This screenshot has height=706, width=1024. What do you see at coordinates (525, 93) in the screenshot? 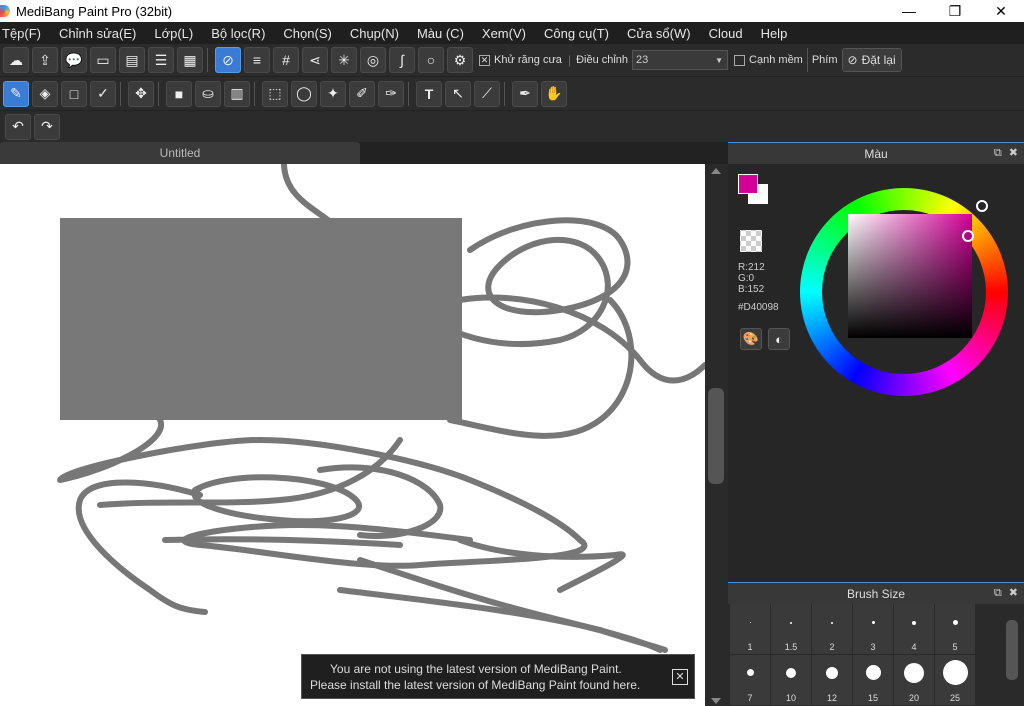
I see `eyedropper-icon: ✒` at bounding box center [525, 93].